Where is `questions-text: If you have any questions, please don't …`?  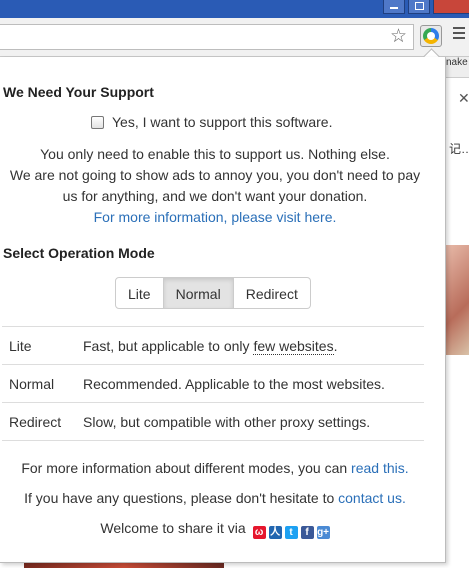
questions-text: If you have any questions, please don't … is located at coordinates (215, 498).